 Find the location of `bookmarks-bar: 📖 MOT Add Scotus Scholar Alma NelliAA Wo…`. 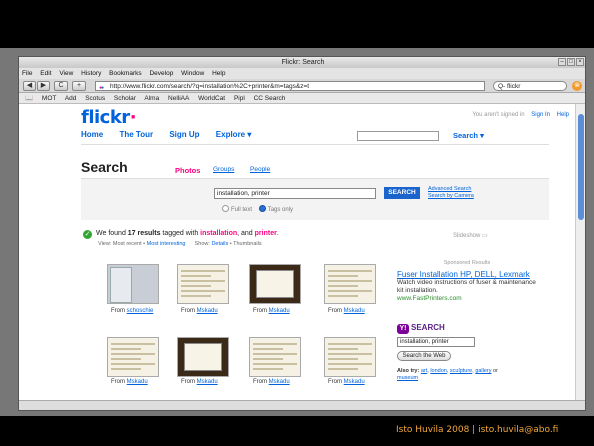

bookmarks-bar: 📖 MOT Add Scotus Scholar Alma NelliAA Wo… is located at coordinates (302, 98).